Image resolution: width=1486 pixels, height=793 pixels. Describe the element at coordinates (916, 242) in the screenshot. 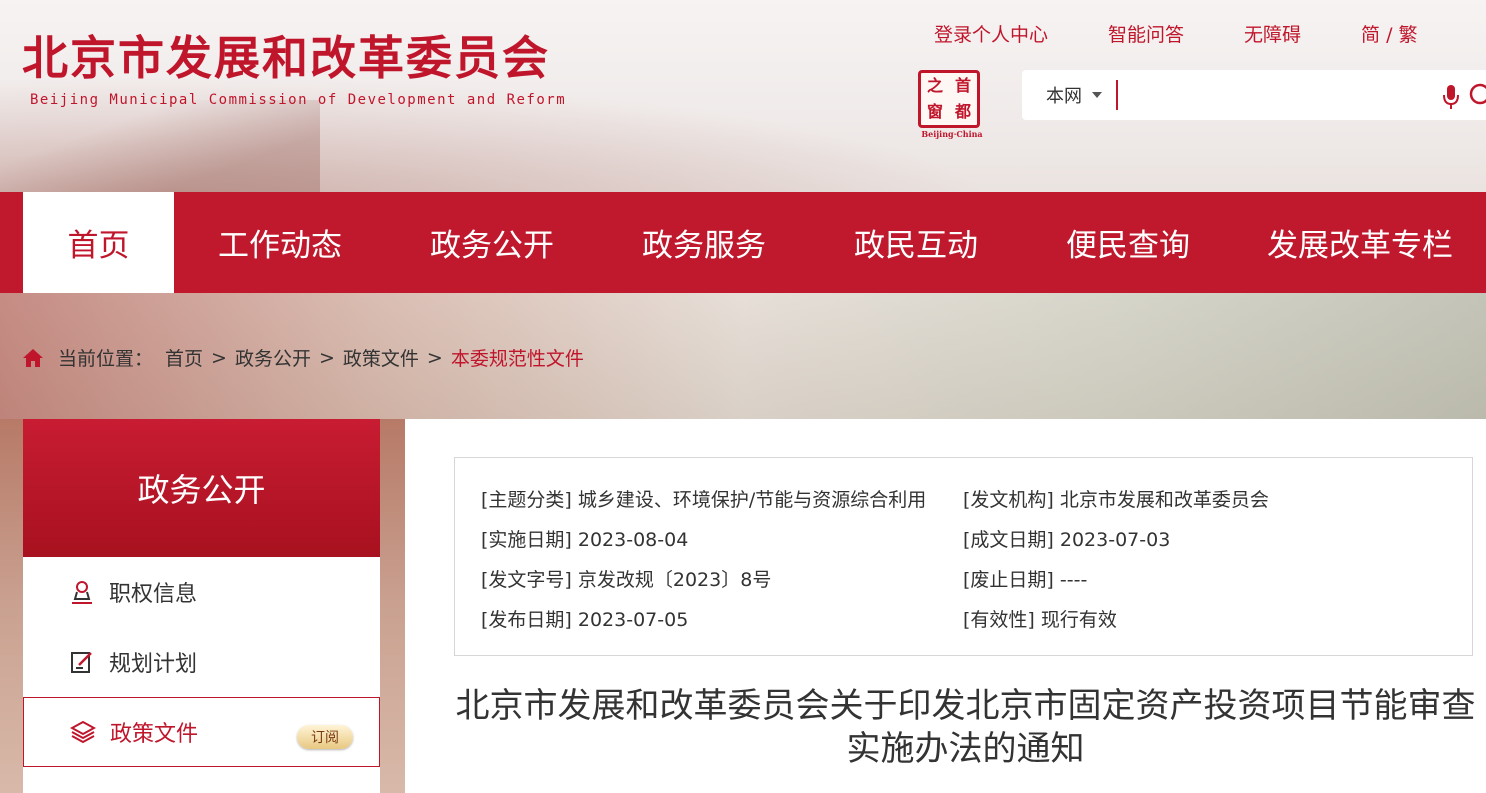

I see `nav-interaction: 政民互动` at that location.